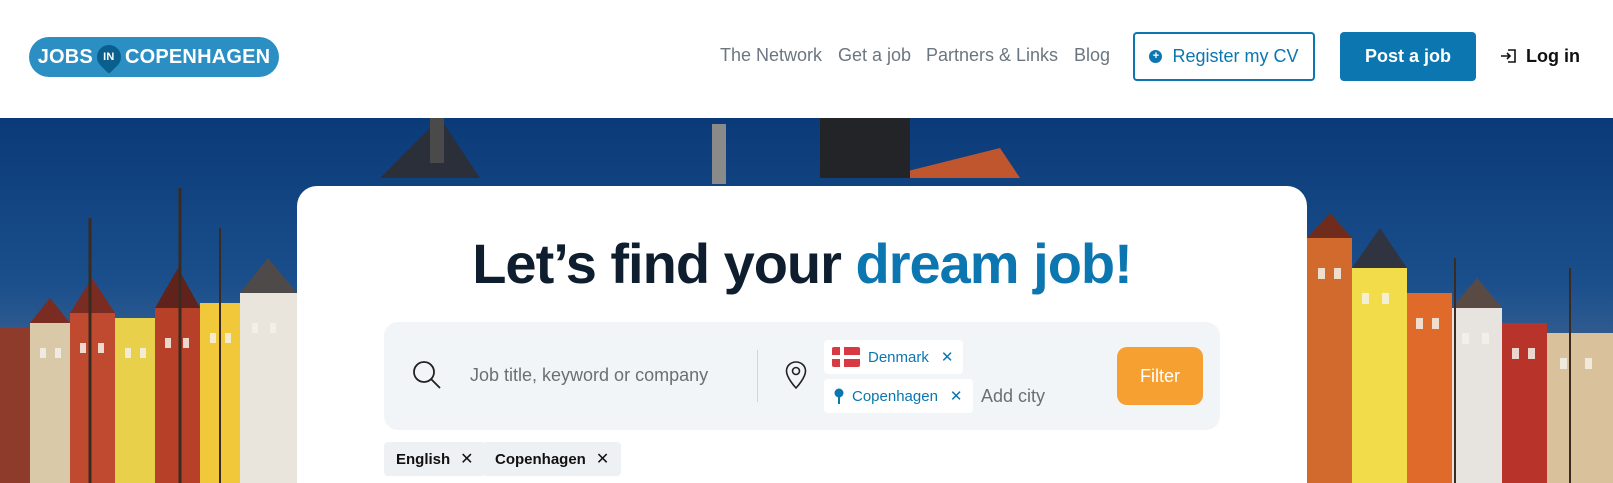  I want to click on keyword-search-input, so click(600, 375).